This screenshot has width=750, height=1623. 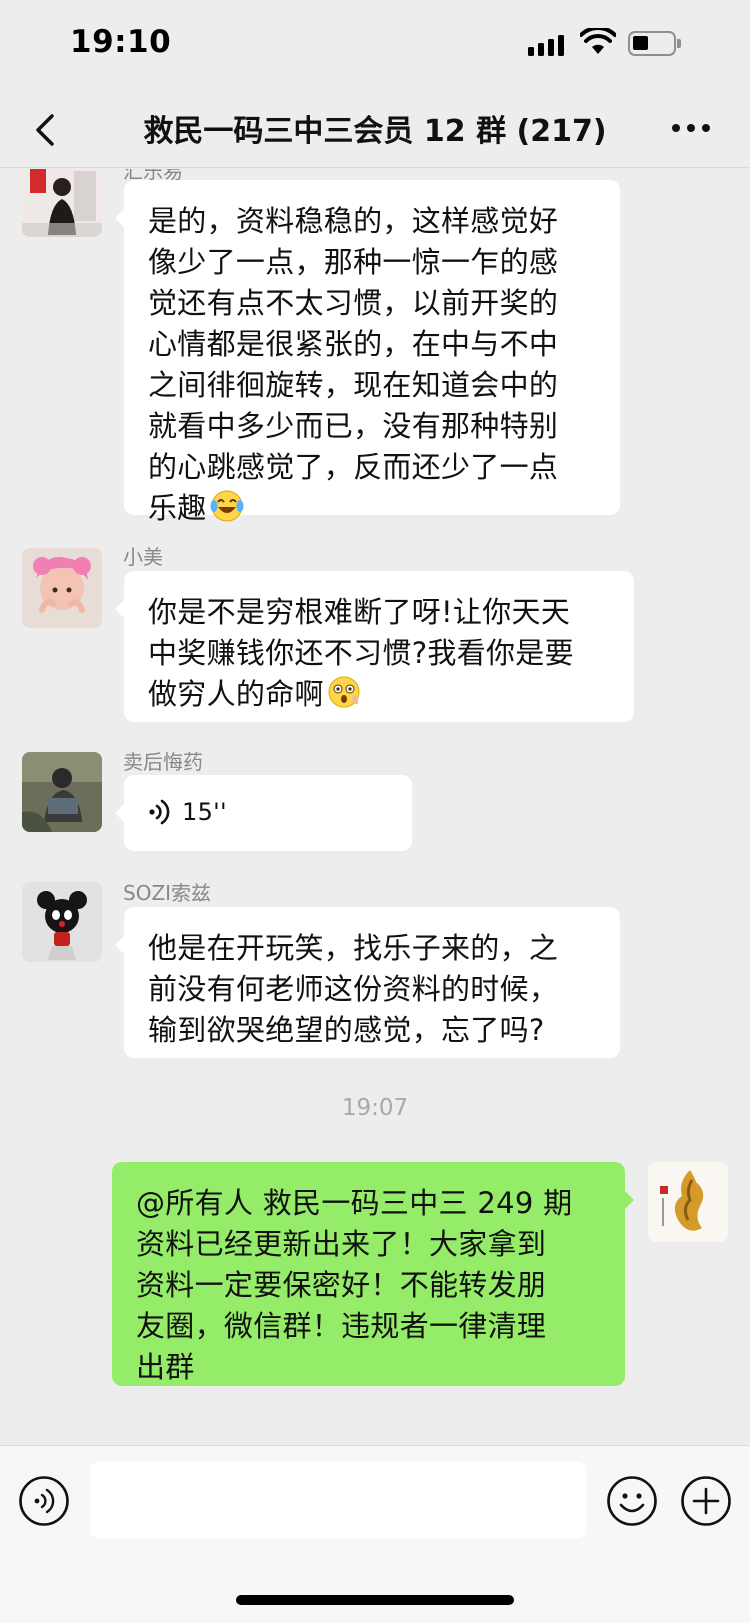 I want to click on home-indicator, so click(x=375, y=1600).